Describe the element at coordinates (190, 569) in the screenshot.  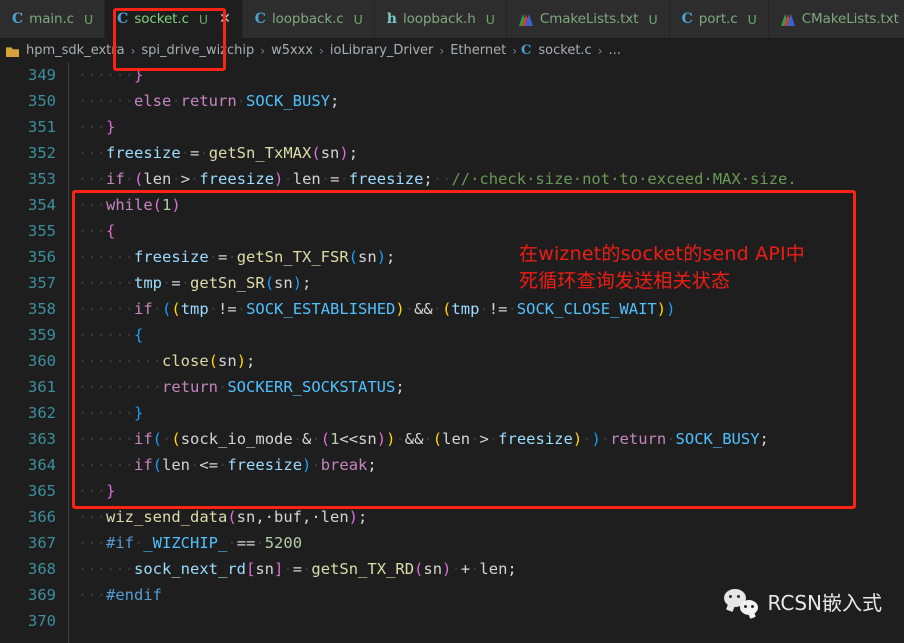
I see `code-token: sock_next_rd` at that location.